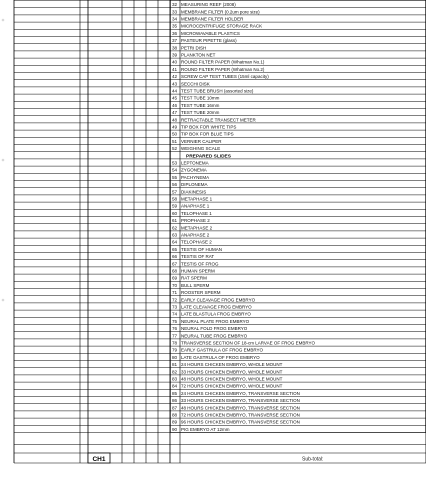 The image size is (426, 480). I want to click on table-row: 84 72 HOURS CHICKEN EMBRYO, WHOLE MOUNT, so click(227, 386).